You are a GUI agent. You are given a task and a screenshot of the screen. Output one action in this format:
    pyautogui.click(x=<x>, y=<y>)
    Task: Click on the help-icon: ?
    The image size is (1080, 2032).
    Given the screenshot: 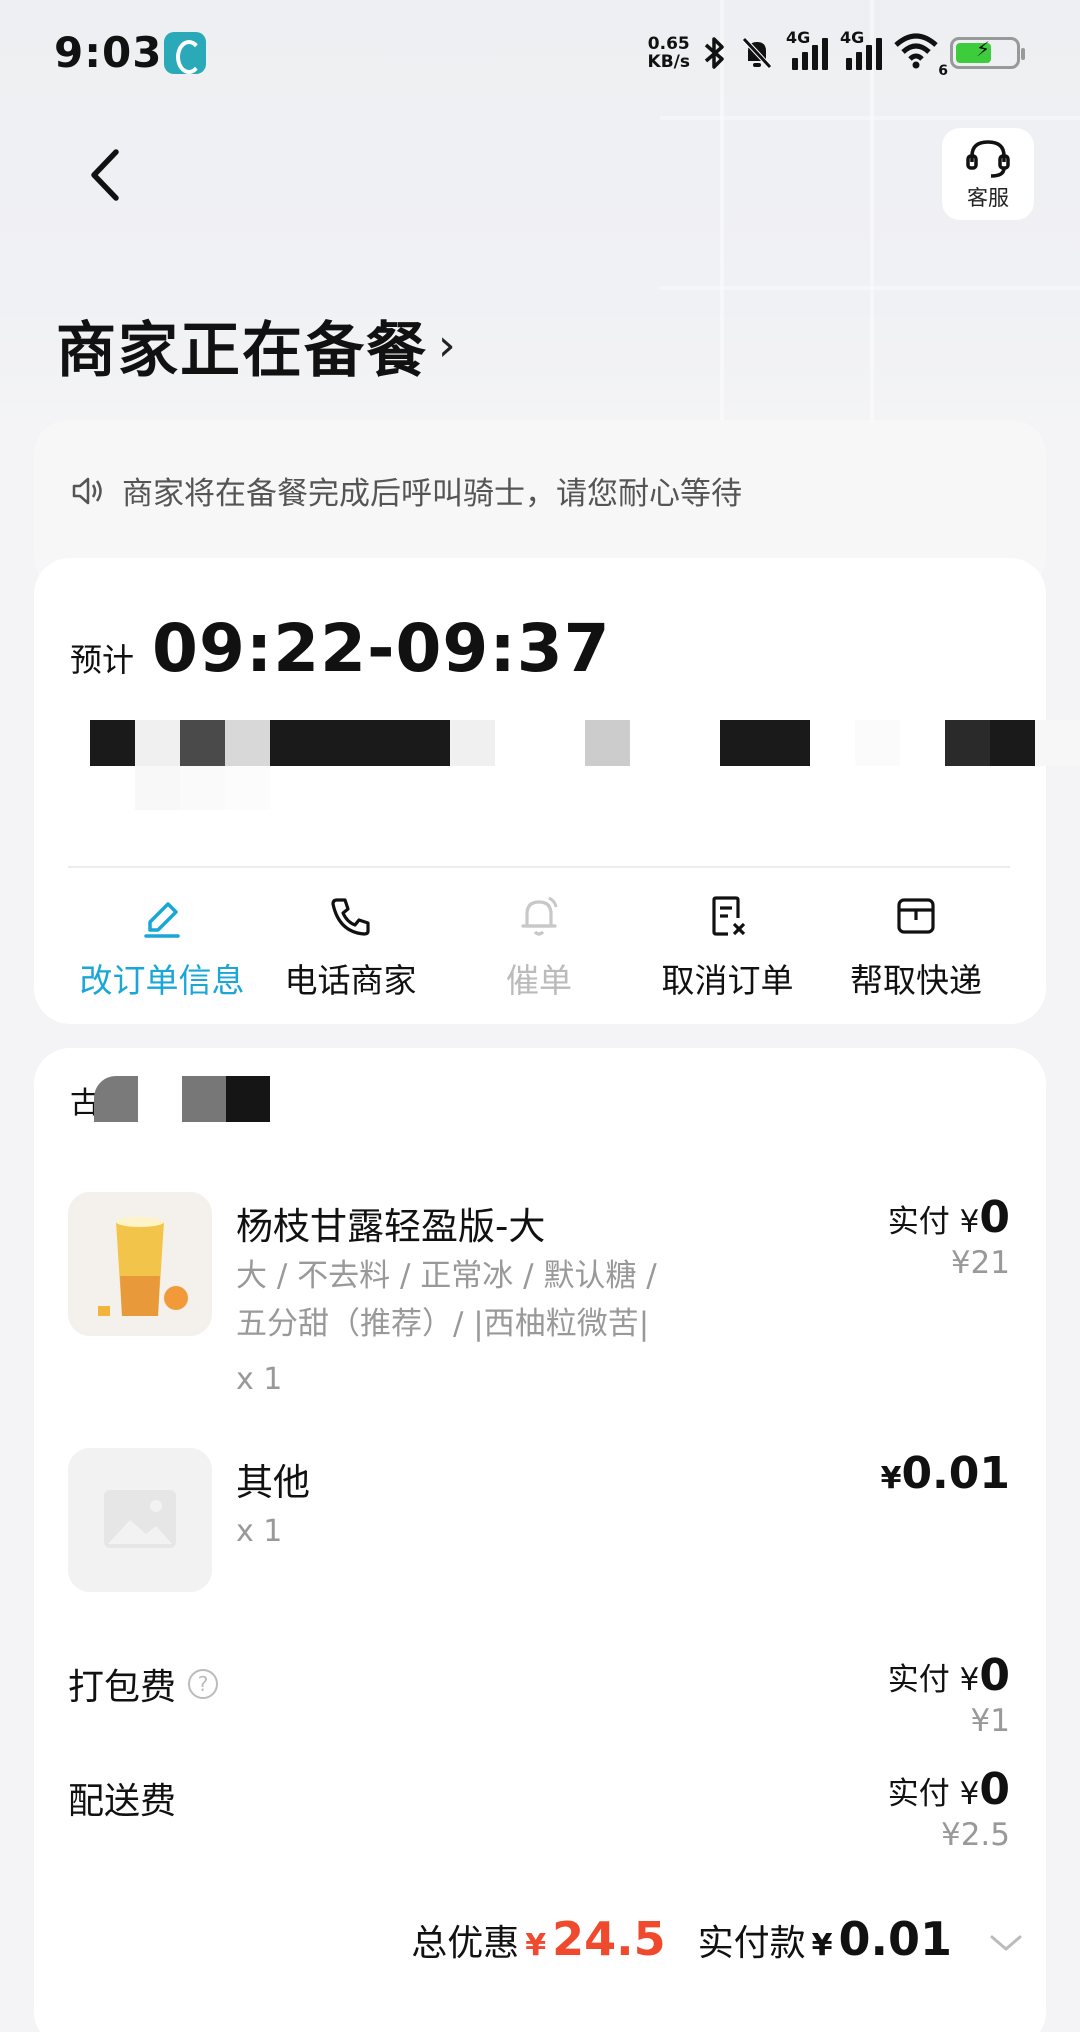 What is the action you would take?
    pyautogui.click(x=203, y=1684)
    